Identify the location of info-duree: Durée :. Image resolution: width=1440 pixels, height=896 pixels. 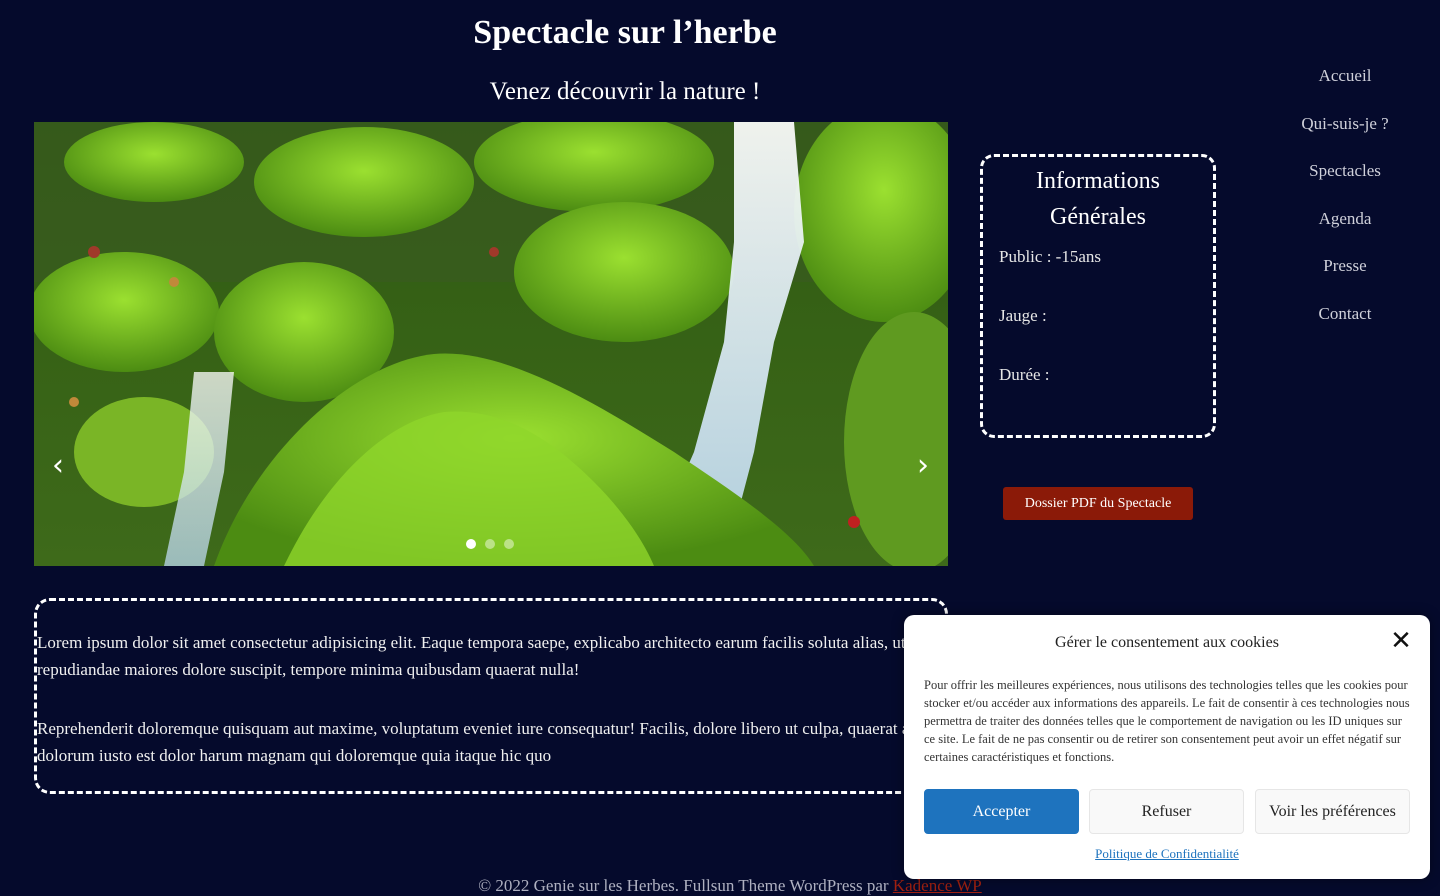
(1024, 374).